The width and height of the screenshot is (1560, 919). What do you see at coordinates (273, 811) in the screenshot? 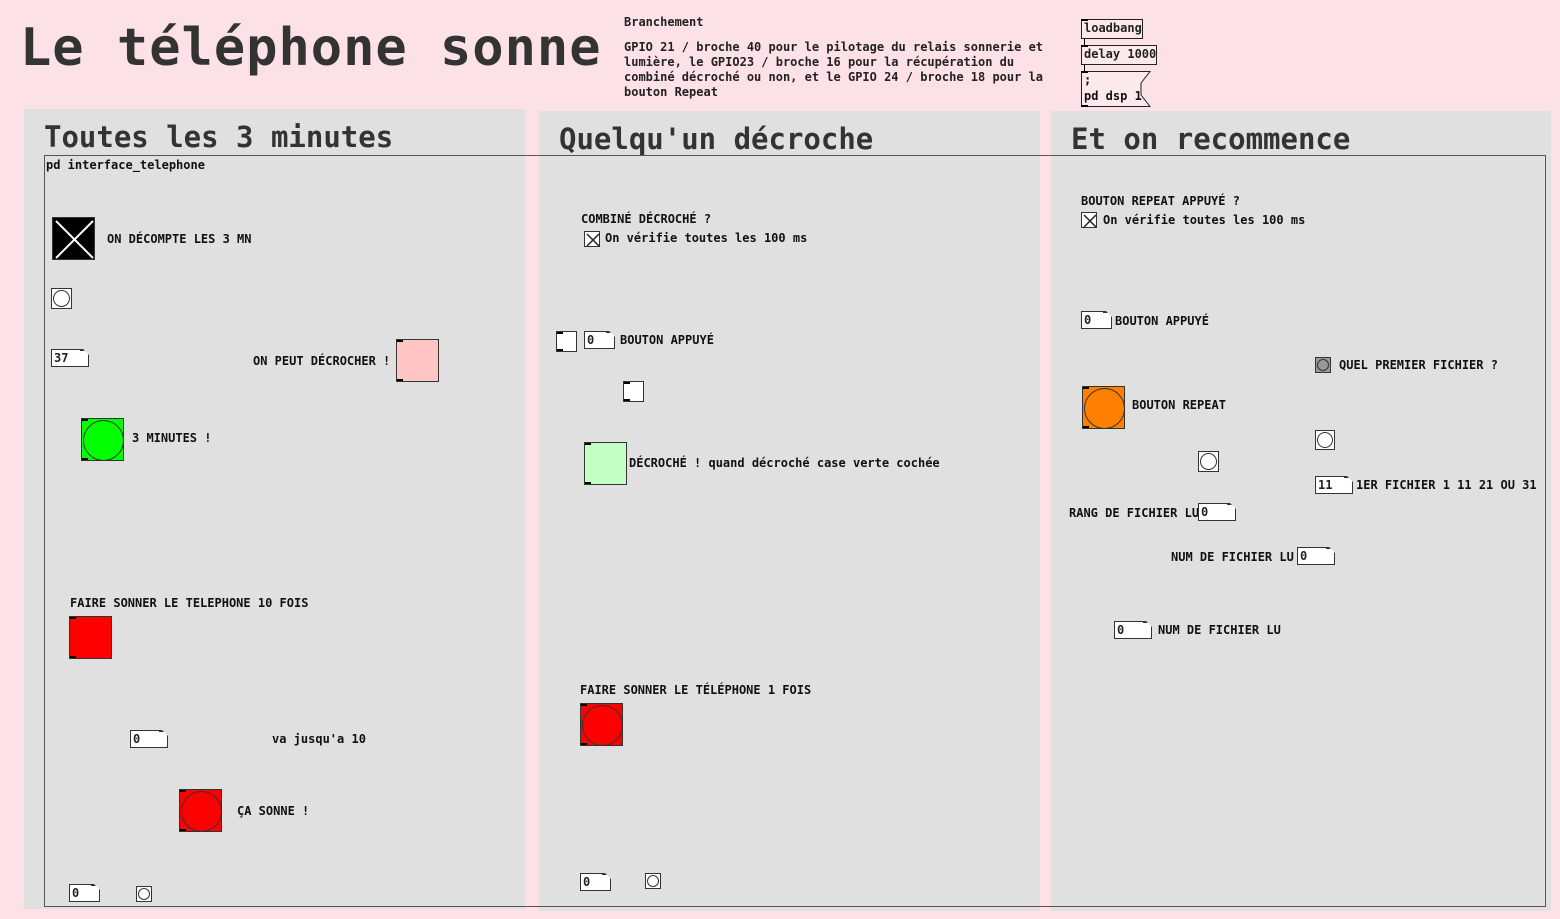
I see `ringing-label: ÇA SONNE !` at bounding box center [273, 811].